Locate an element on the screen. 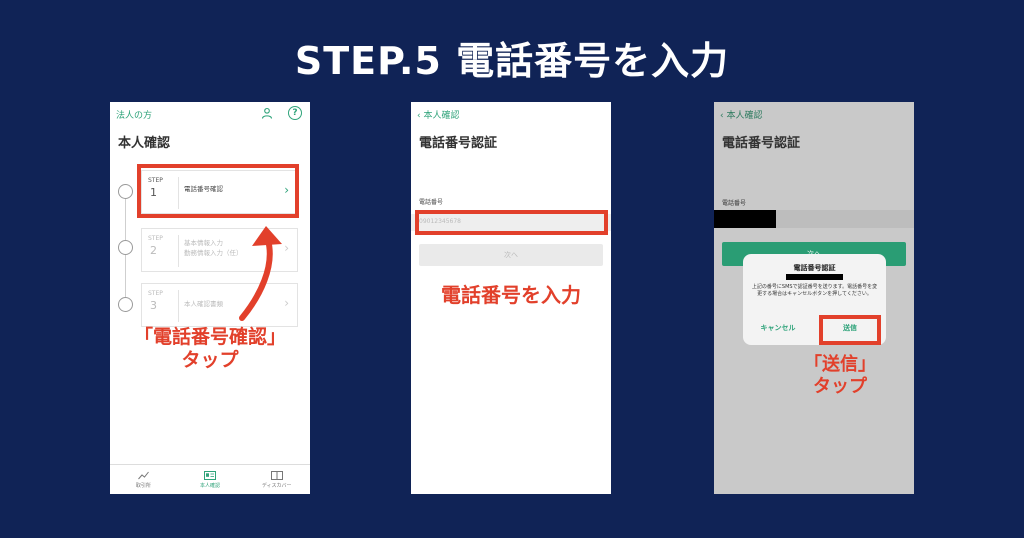 Image resolution: width=1024 pixels, height=538 pixels. tab-identity-verification: 本人確認 is located at coordinates (210, 479).